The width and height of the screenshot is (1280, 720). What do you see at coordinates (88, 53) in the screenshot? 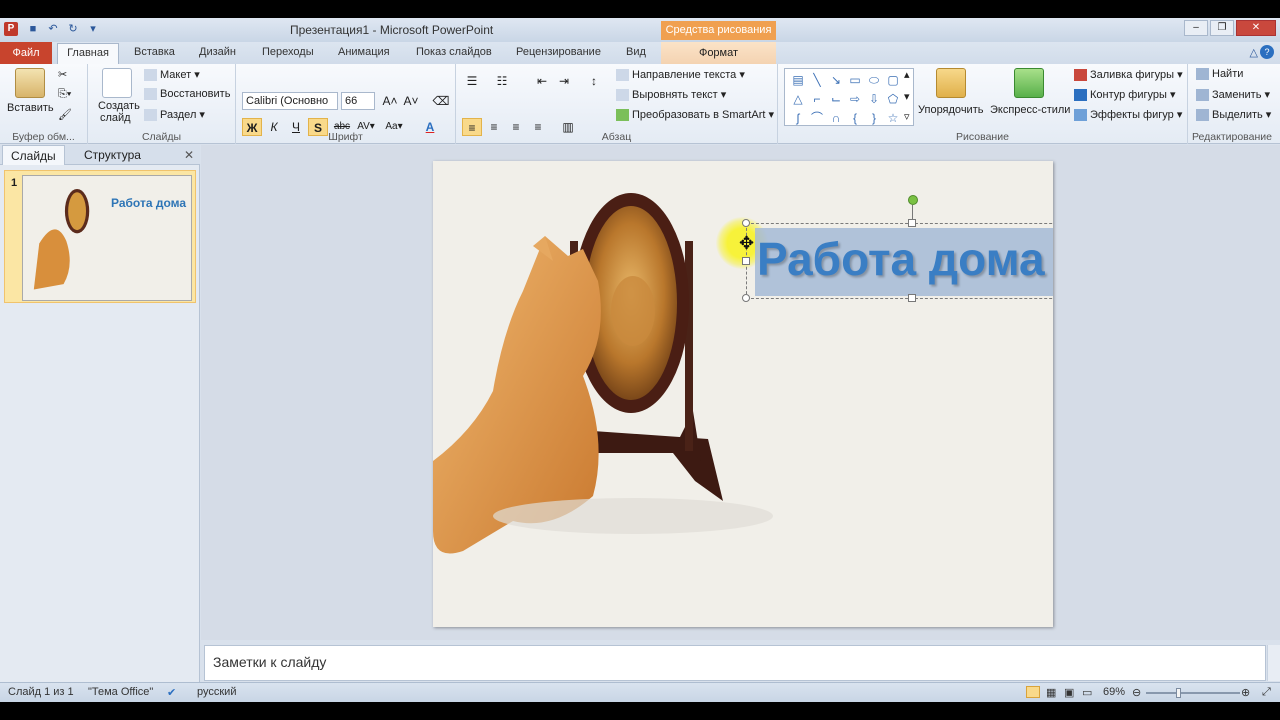
I see `tab-home: Главная` at bounding box center [88, 53].